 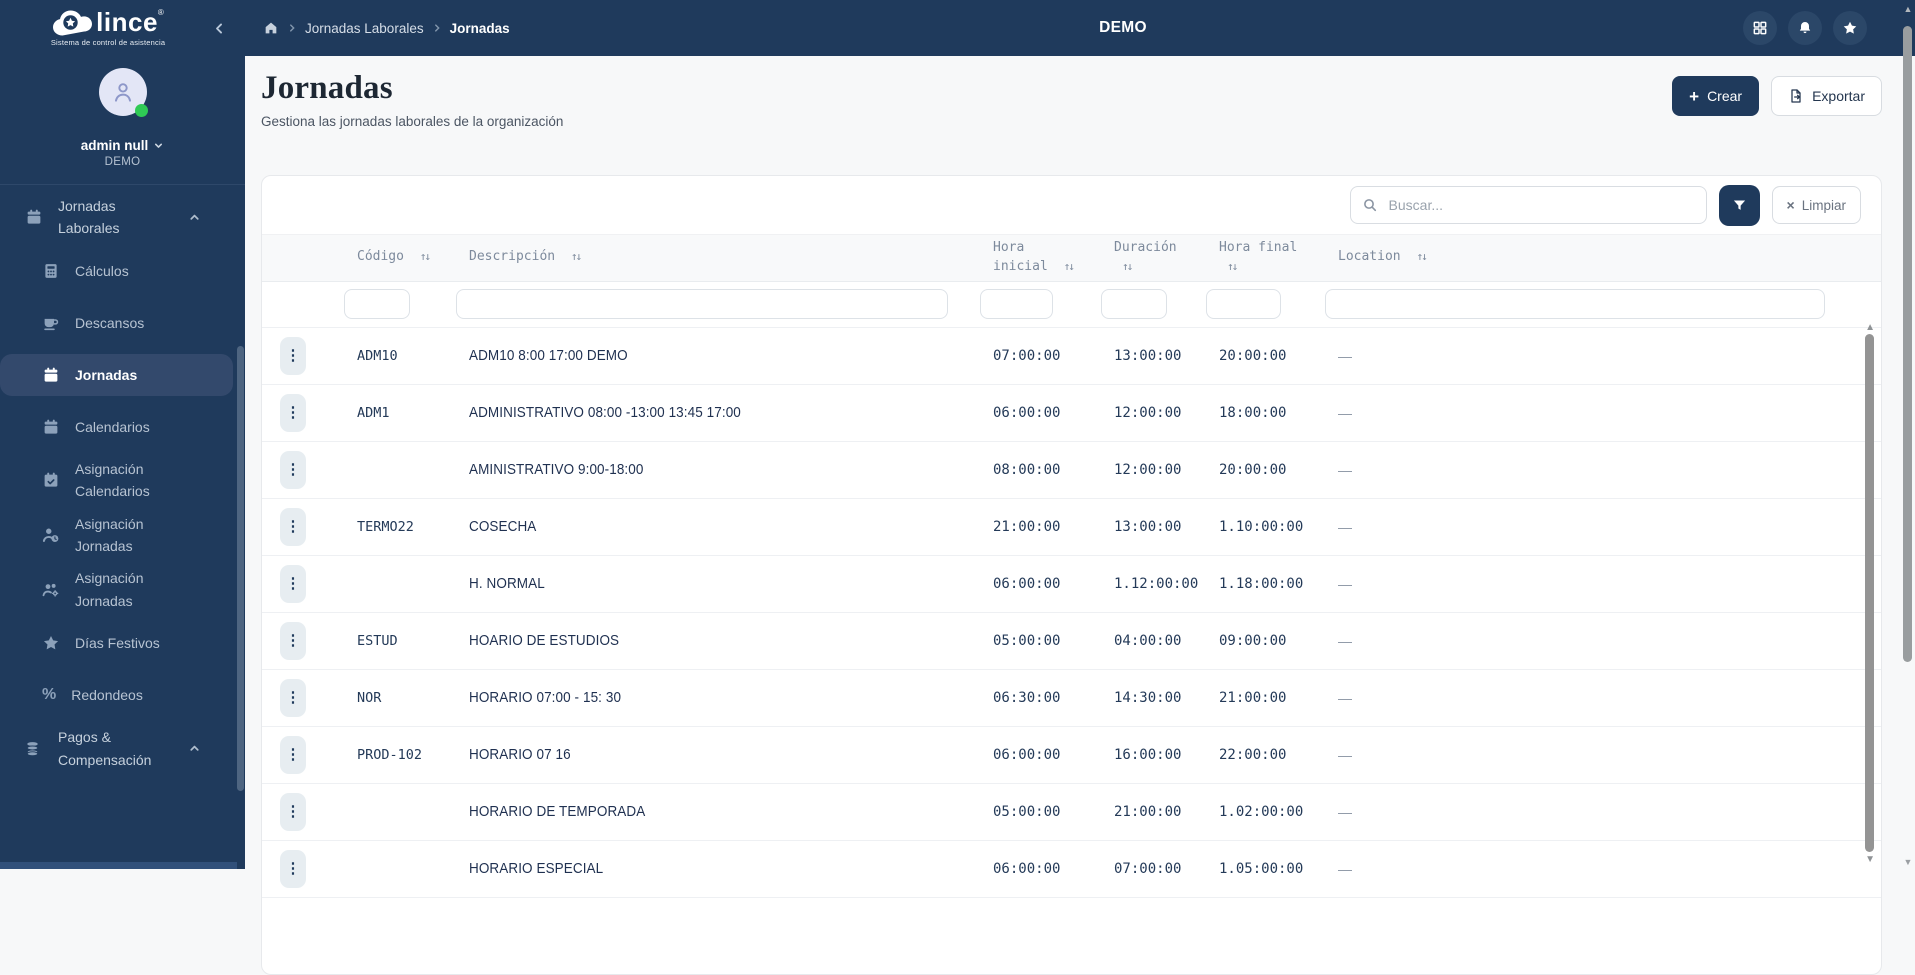 I want to click on table-scrollbar-up-arrow: ▲, so click(x=1870, y=327).